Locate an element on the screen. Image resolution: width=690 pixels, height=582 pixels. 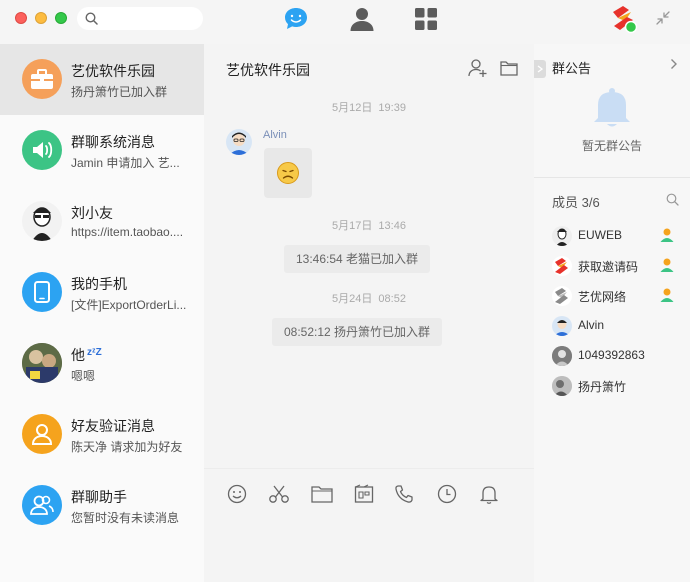
divider is located at coordinates (612, 177).